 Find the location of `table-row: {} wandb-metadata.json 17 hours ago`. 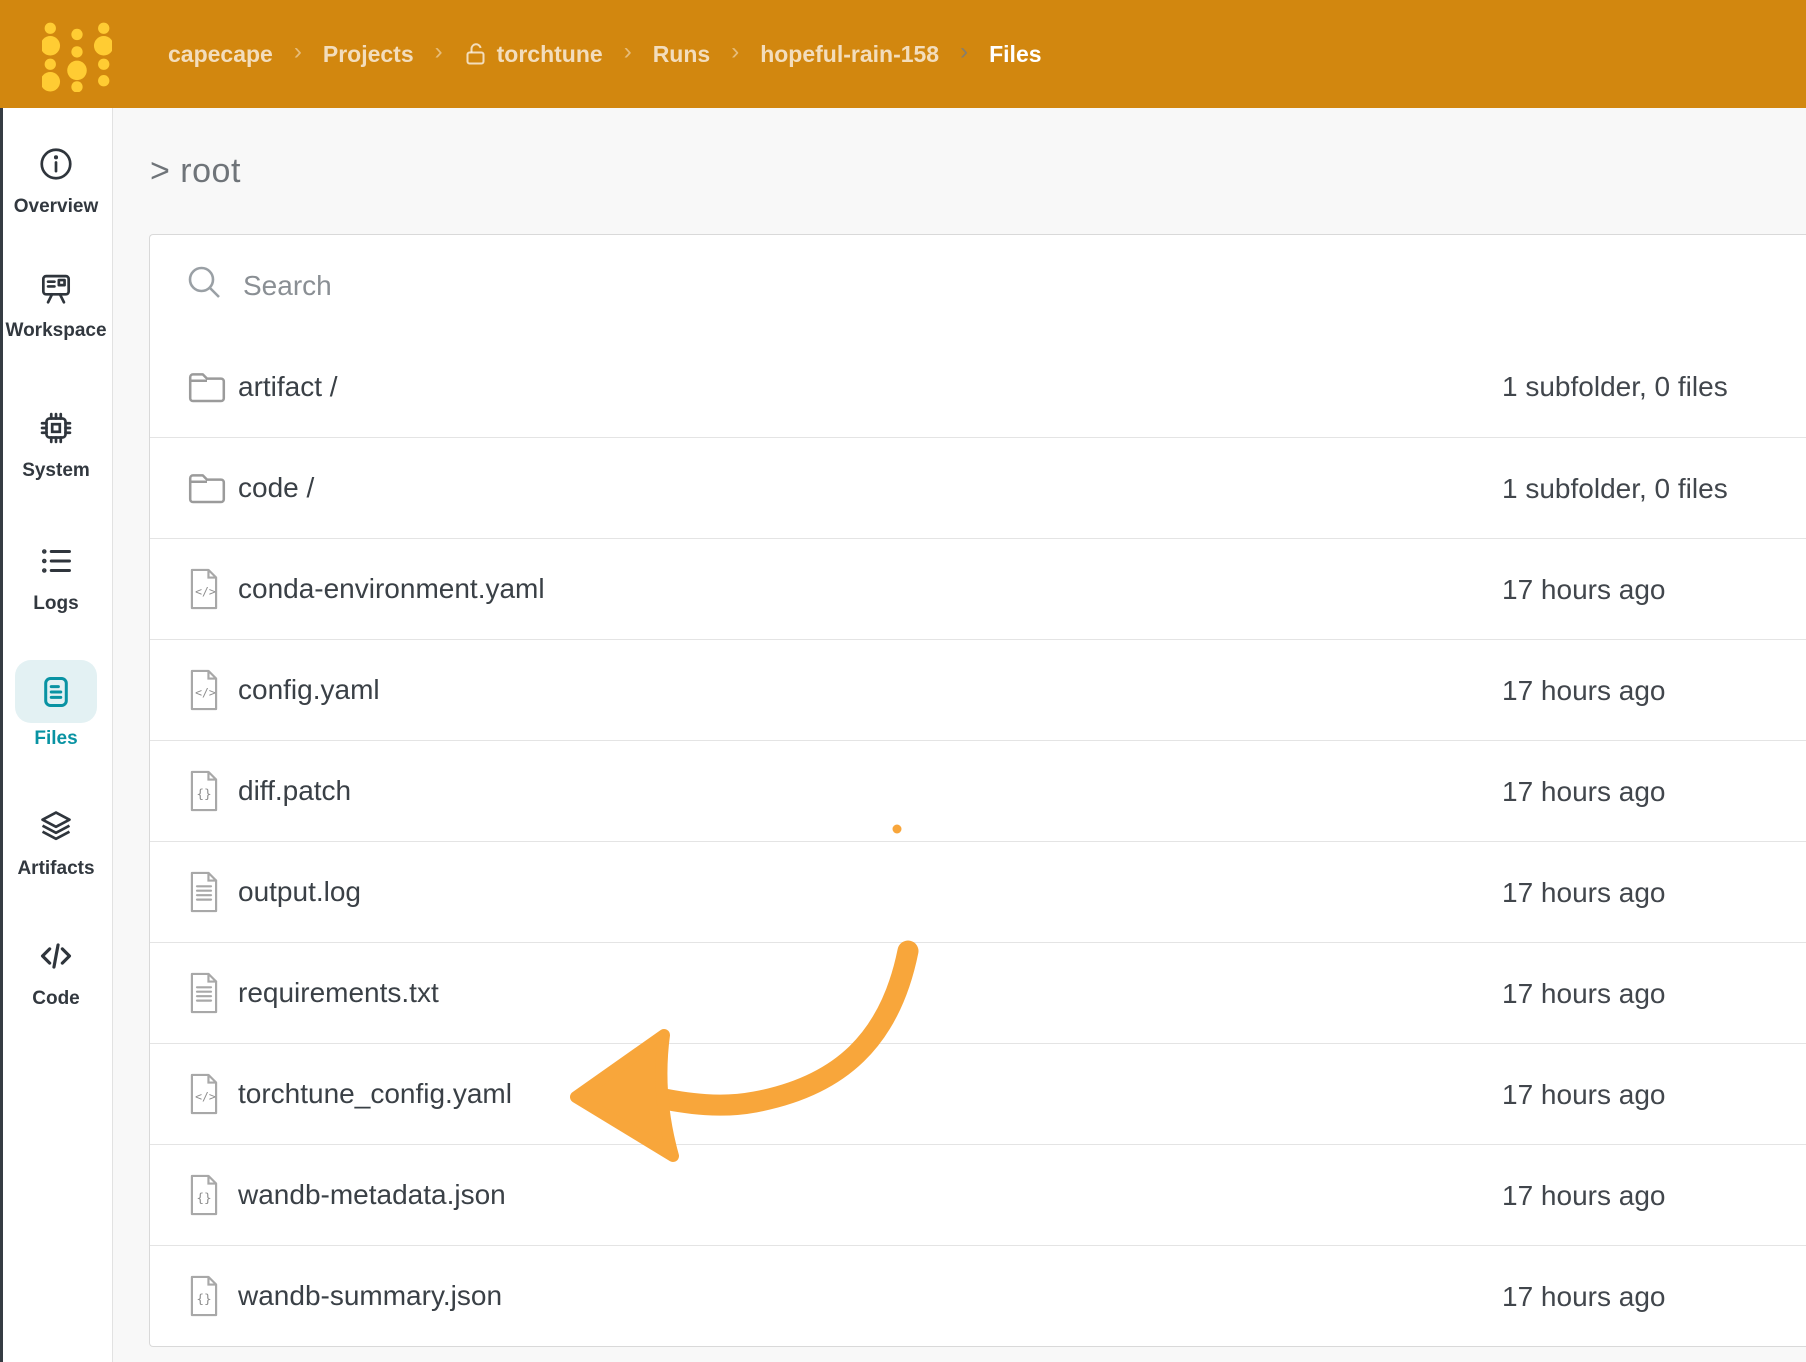

table-row: {} wandb-metadata.json 17 hours ago is located at coordinates (978, 1194).